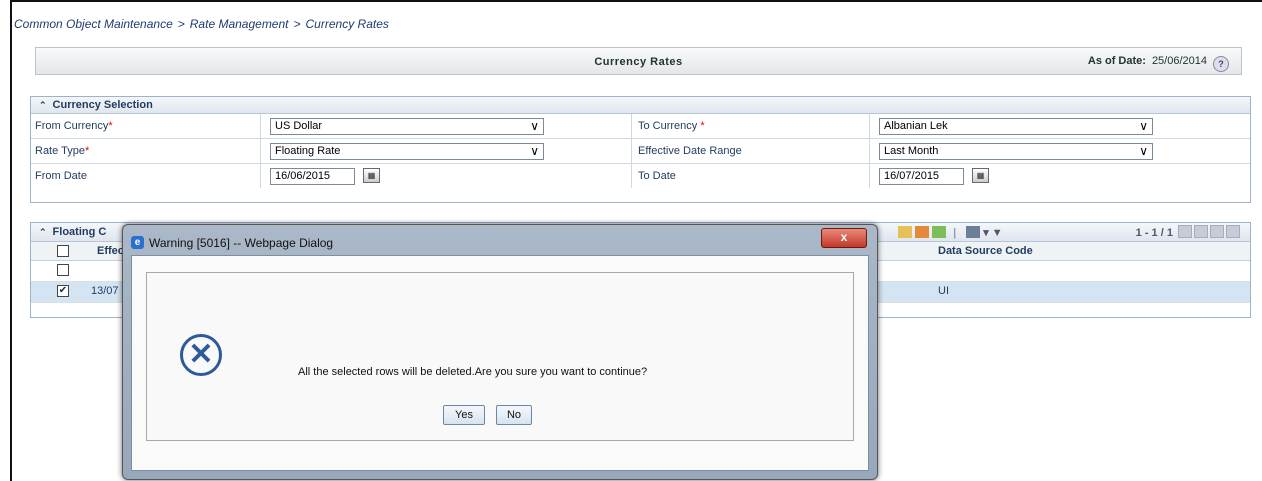  What do you see at coordinates (63, 270) in the screenshot?
I see `row-checkbox` at bounding box center [63, 270].